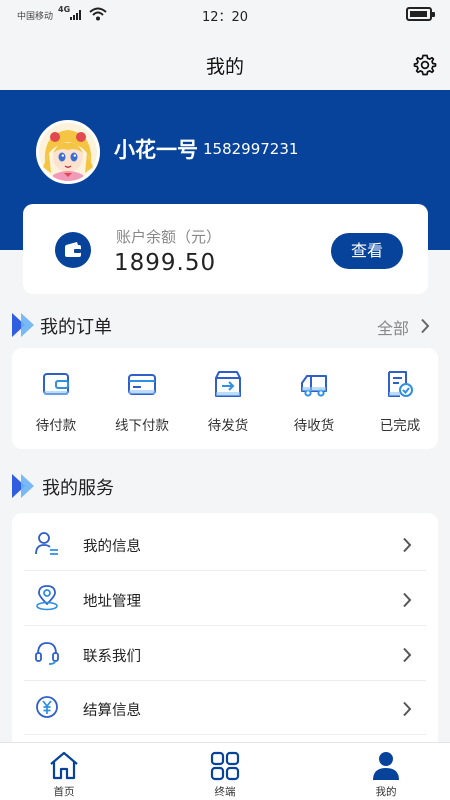 This screenshot has width=450, height=800. I want to click on order-item-label: 待付款, so click(56, 426).